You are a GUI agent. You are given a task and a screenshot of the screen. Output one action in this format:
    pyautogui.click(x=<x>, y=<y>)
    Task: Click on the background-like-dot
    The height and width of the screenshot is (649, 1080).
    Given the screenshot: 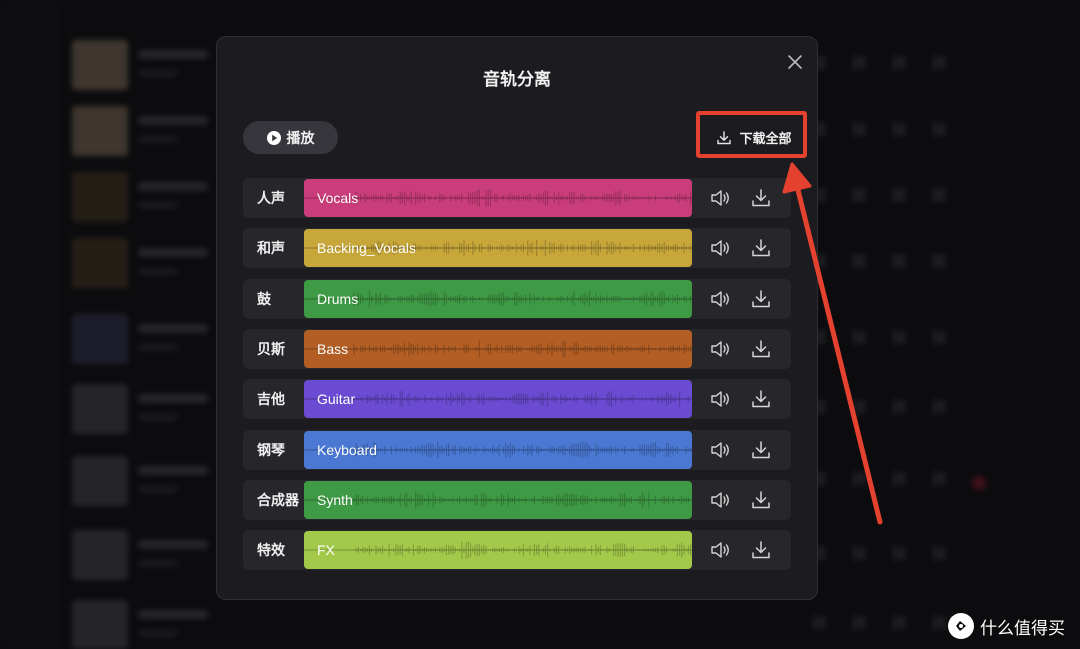 What is the action you would take?
    pyautogui.click(x=979, y=483)
    